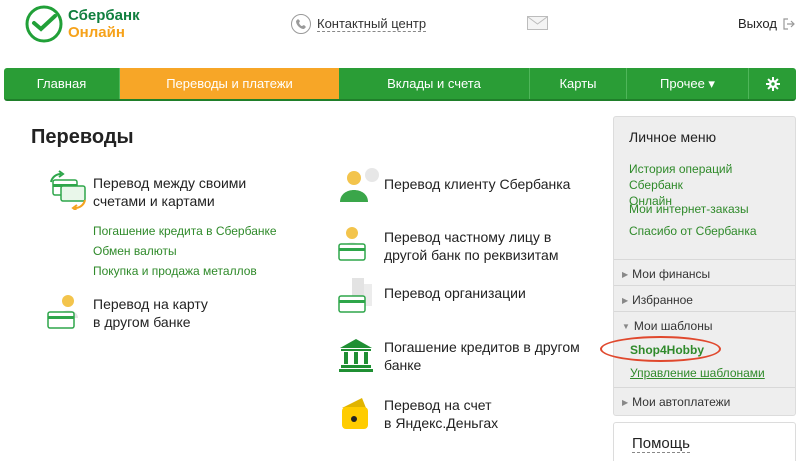 This screenshot has width=800, height=461. I want to click on logo-text: Сбербанк Онлайн, so click(104, 24).